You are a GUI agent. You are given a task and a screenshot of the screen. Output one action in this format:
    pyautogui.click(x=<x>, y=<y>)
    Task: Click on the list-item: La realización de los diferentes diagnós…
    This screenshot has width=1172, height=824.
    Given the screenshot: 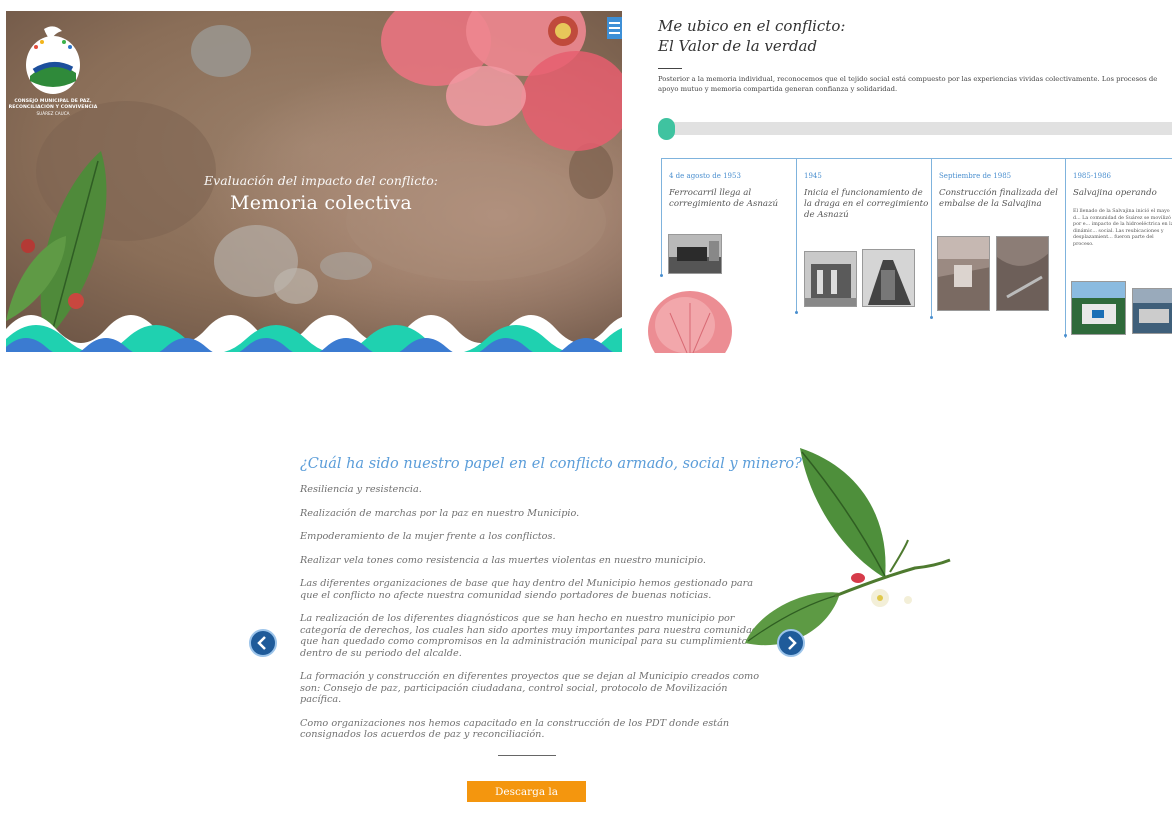 What is the action you would take?
    pyautogui.click(x=531, y=636)
    